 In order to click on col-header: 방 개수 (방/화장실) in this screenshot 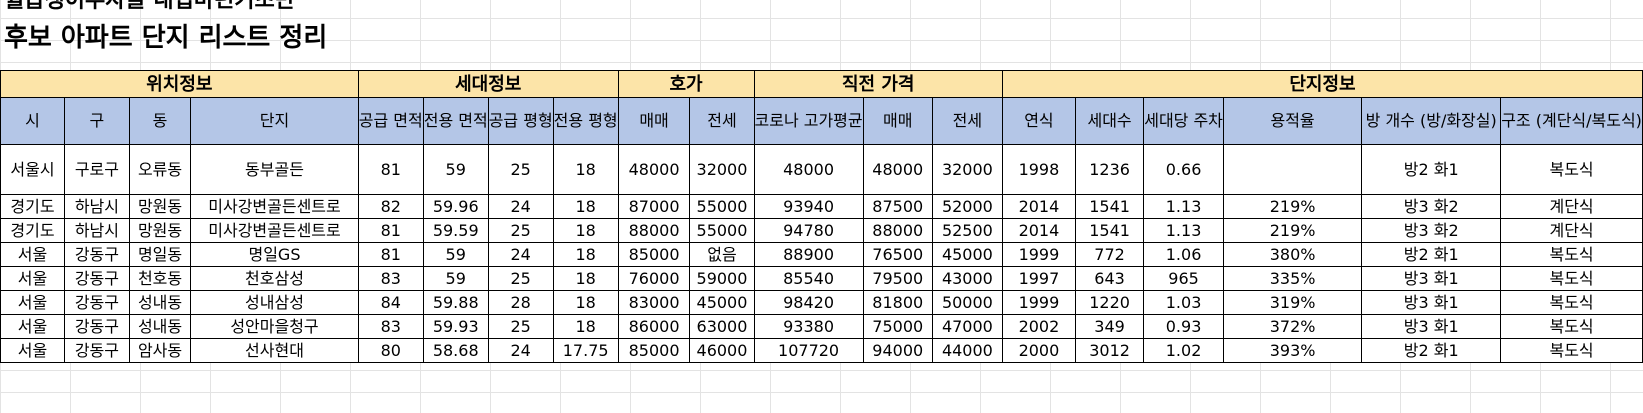, I will do `click(1431, 121)`.